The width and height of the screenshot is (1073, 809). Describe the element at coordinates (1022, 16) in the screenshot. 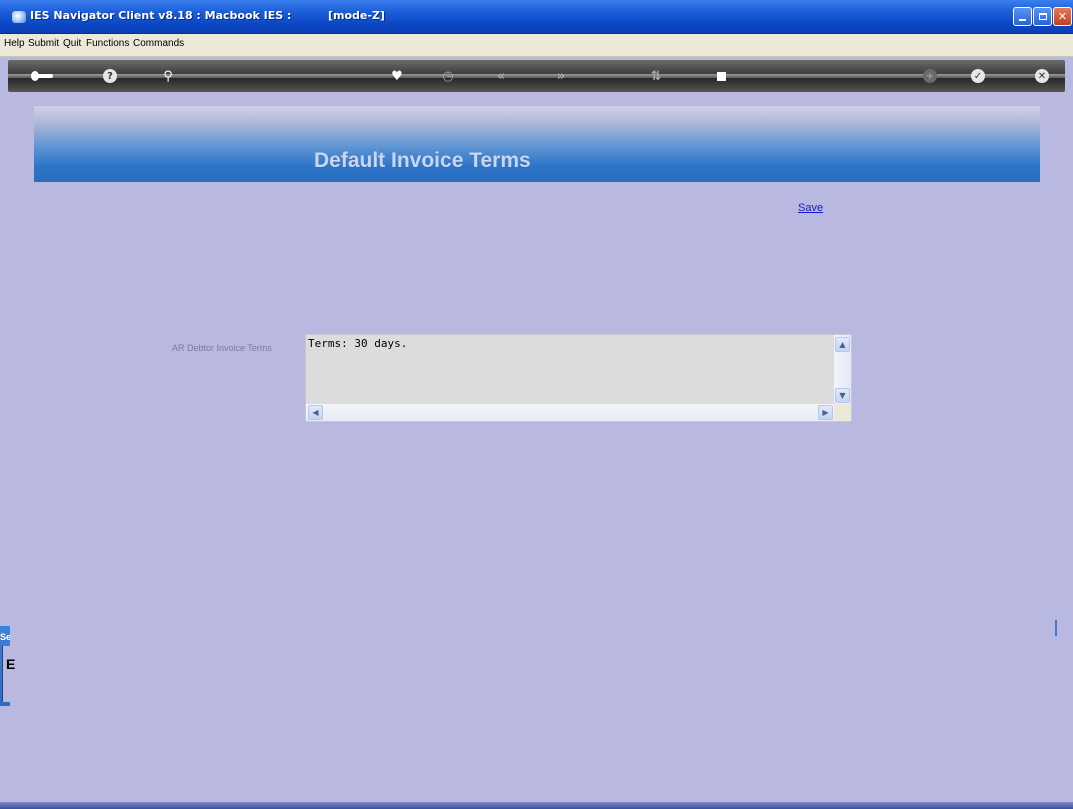

I see `minimize-button` at that location.